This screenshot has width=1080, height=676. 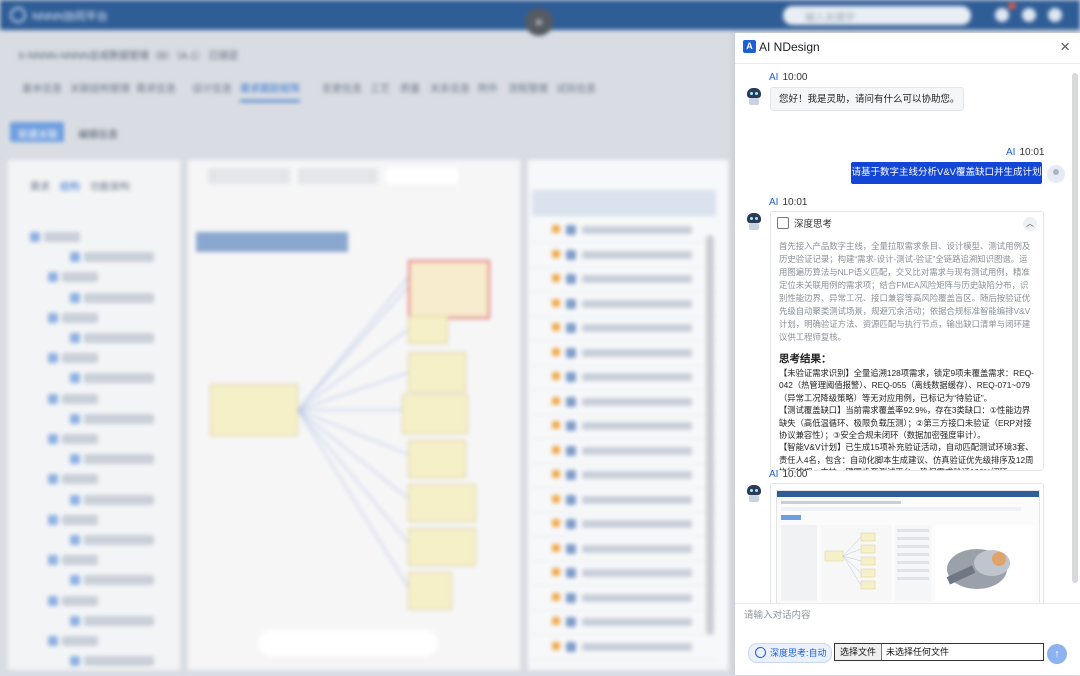 What do you see at coordinates (37, 132) in the screenshot?
I see `new-link-button: 新建关联` at bounding box center [37, 132].